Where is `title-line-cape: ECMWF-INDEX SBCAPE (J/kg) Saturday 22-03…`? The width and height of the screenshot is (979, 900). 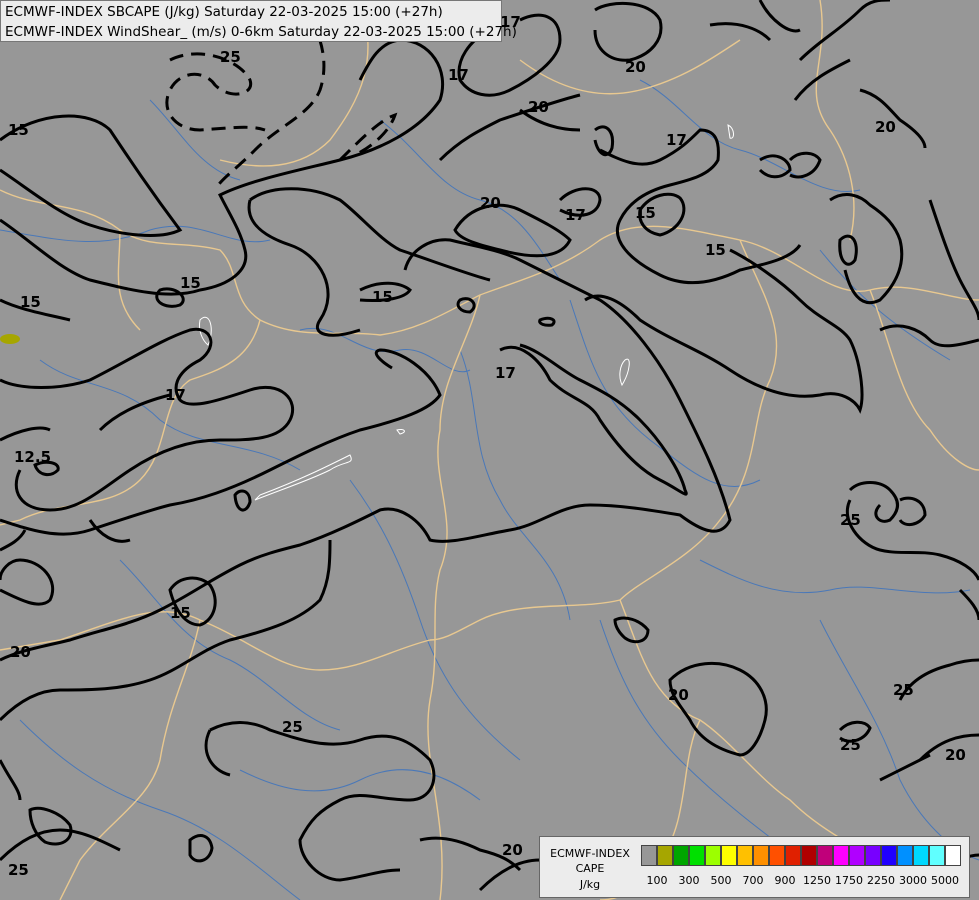 title-line-cape: ECMWF-INDEX SBCAPE (J/kg) Saturday 22-03… is located at coordinates (224, 12).